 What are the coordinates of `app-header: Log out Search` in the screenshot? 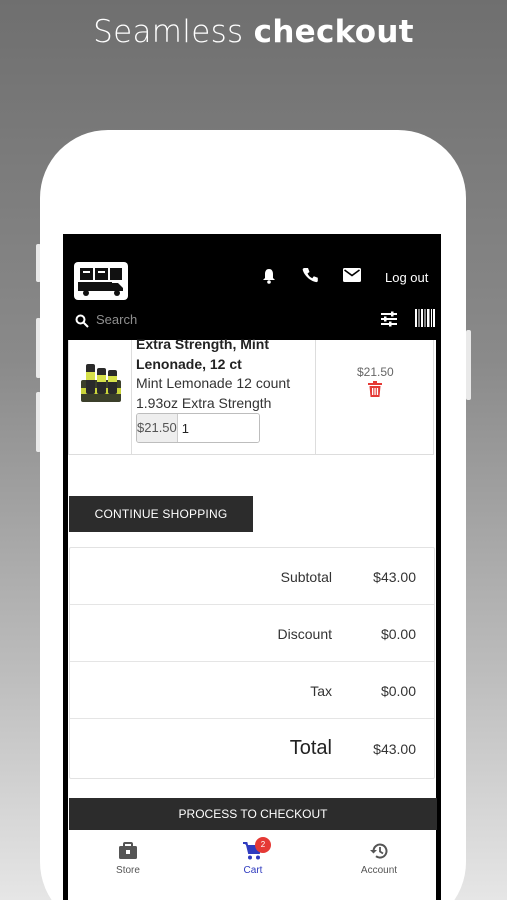 It's located at (252, 287).